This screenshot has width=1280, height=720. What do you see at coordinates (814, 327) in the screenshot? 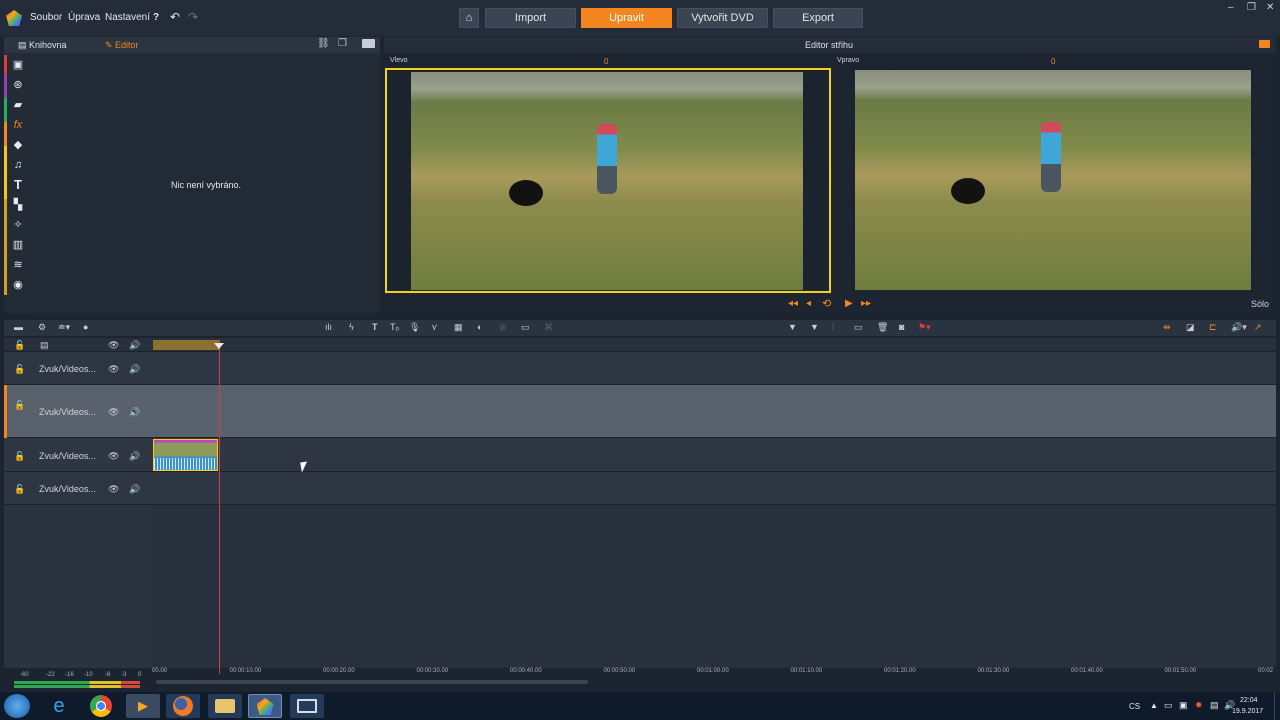
I see `marker-out-icon: ▼` at bounding box center [814, 327].